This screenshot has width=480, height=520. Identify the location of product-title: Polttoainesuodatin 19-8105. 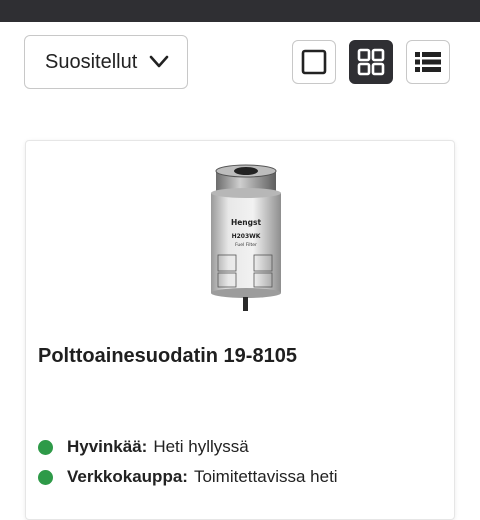
(167, 356).